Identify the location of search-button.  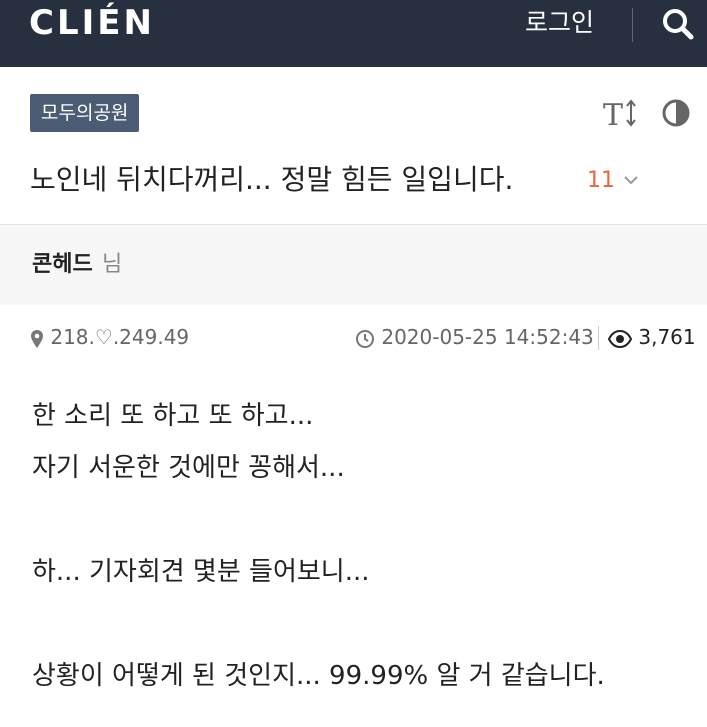
(678, 24).